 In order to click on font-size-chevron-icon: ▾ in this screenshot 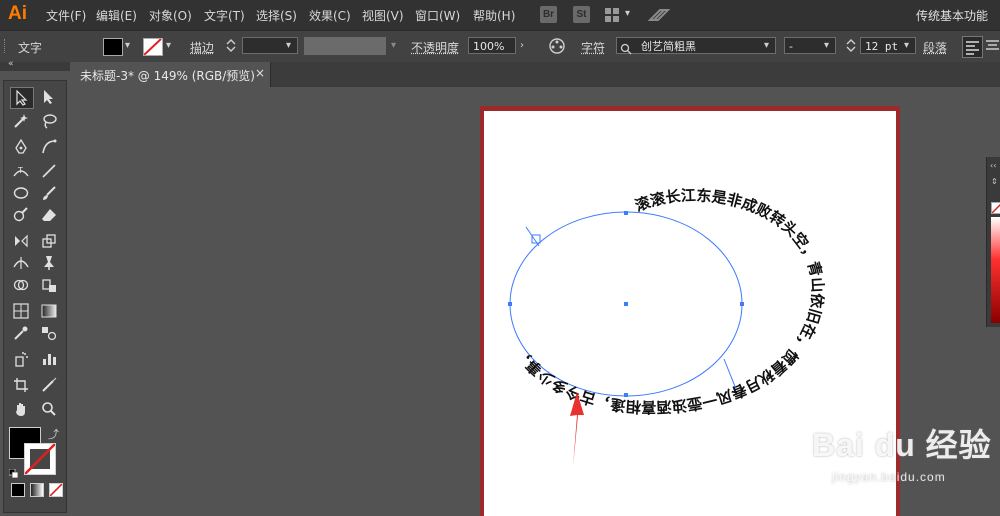, I will do `click(906, 45)`.